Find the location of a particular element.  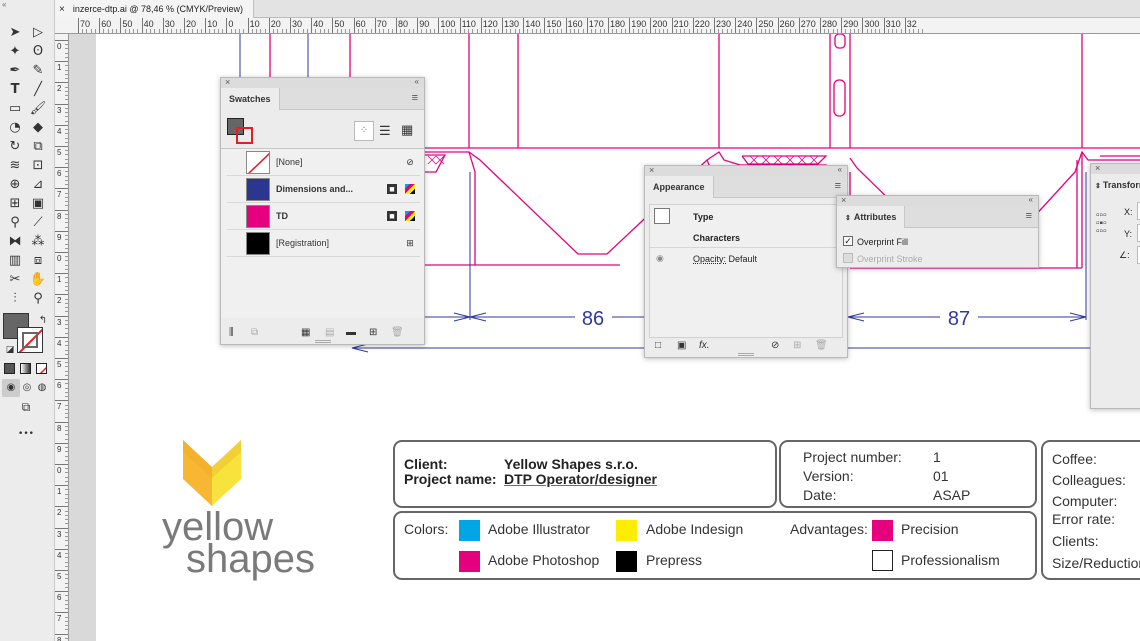

project-name-value: DTP Operator/designer is located at coordinates (581, 479).